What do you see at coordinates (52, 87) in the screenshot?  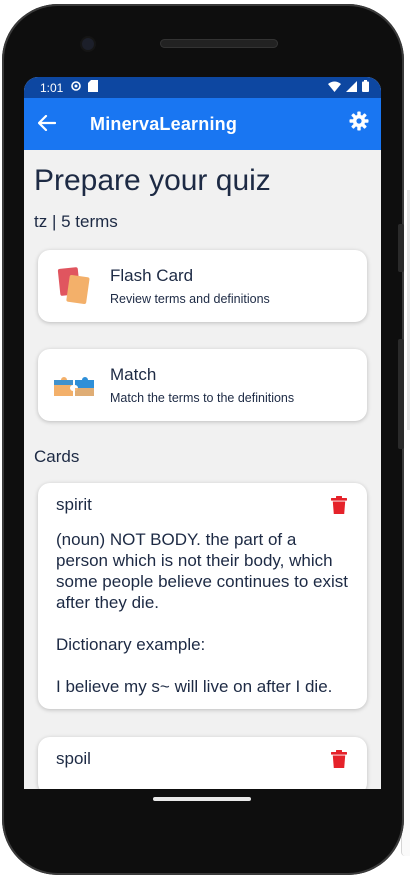 I see `status-time: 1:01` at bounding box center [52, 87].